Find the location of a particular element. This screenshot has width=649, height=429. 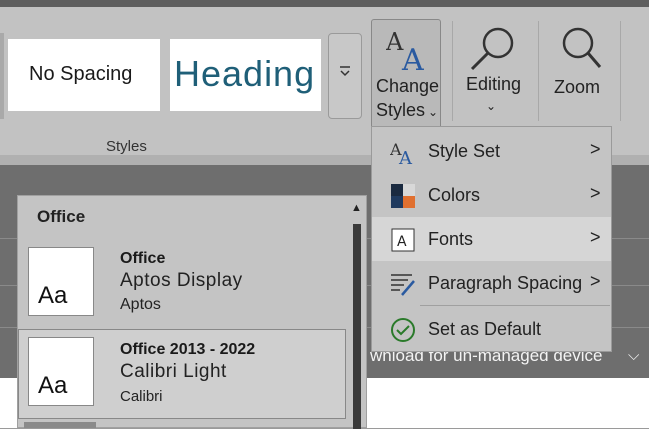

style-heading-label: Heading is located at coordinates (245, 73).